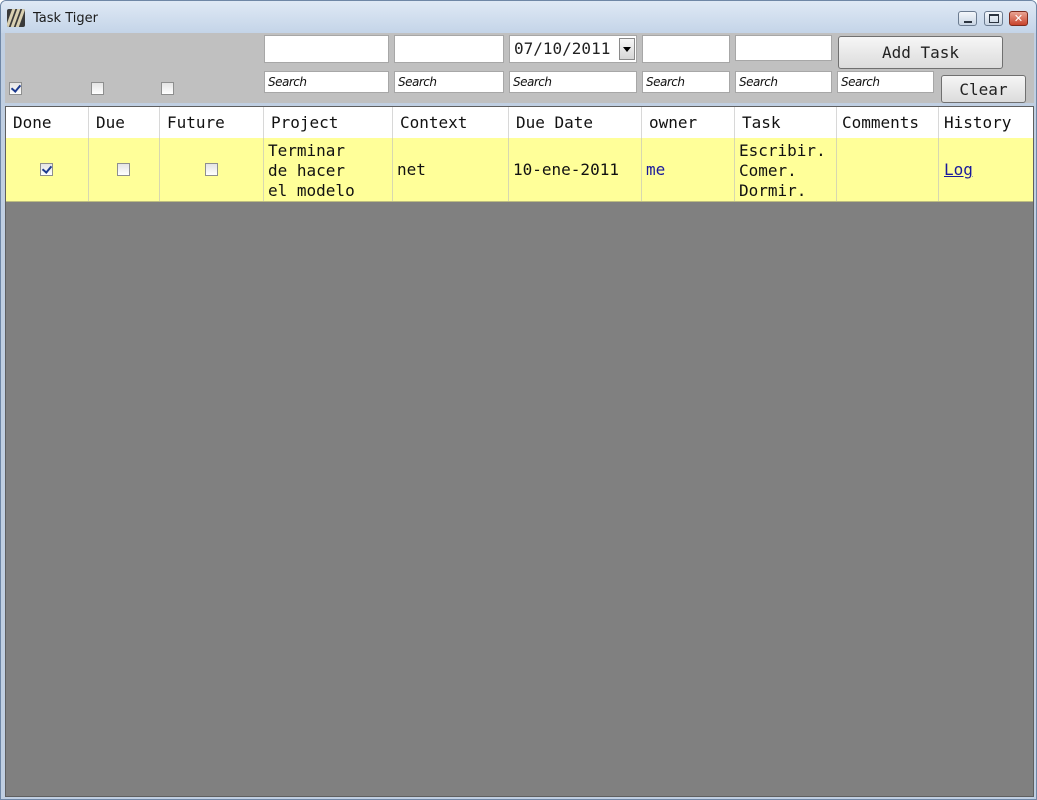 The height and width of the screenshot is (800, 1037). I want to click on date-dropdown-button, so click(627, 49).